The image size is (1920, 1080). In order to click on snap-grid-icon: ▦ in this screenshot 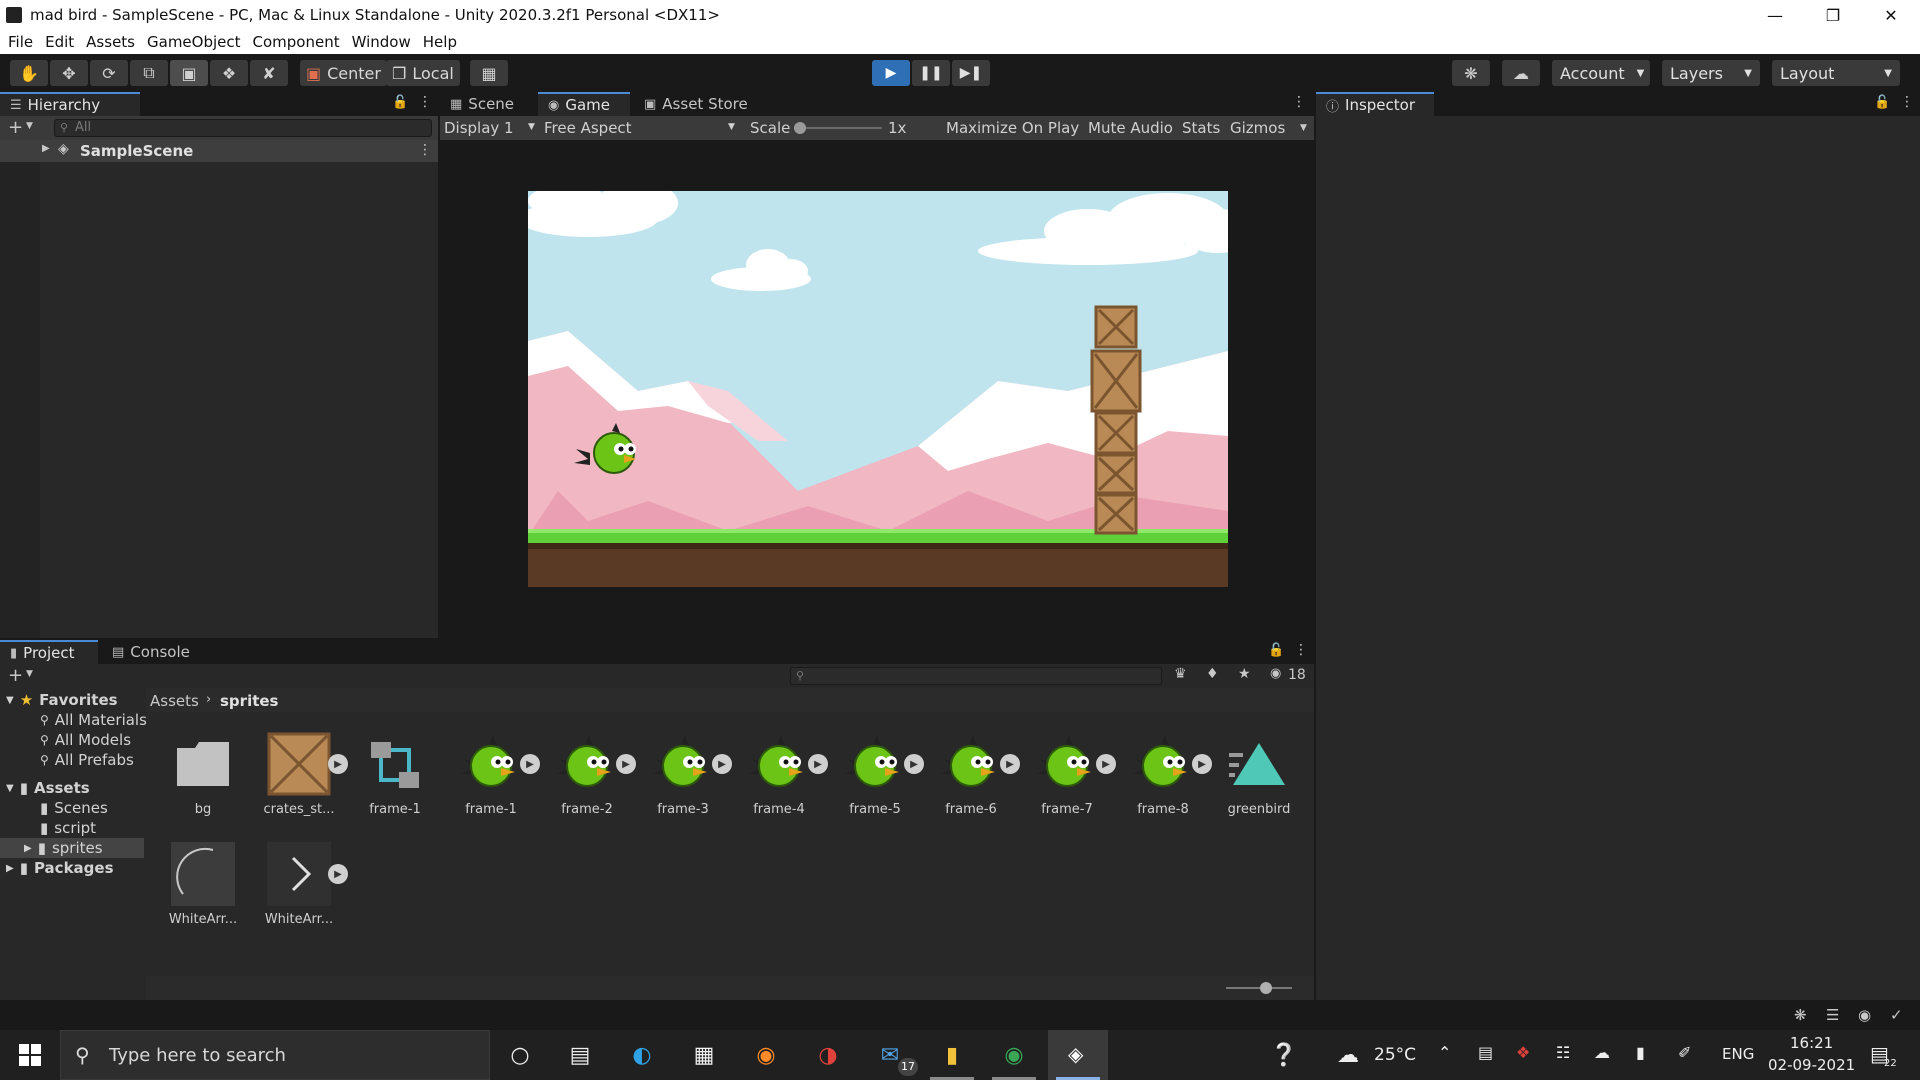, I will do `click(489, 73)`.